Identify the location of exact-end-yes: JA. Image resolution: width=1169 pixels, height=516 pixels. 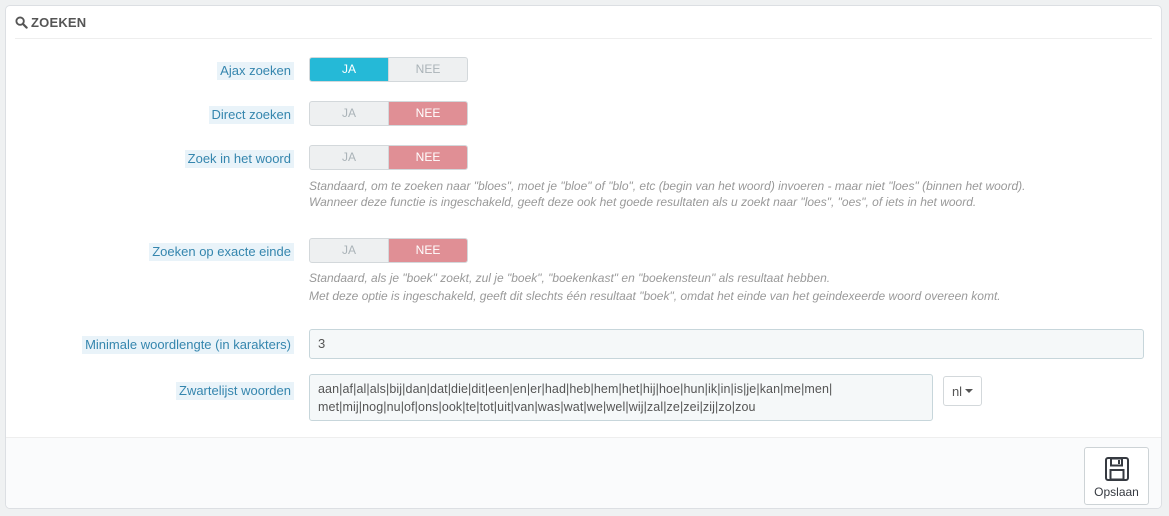
(349, 250).